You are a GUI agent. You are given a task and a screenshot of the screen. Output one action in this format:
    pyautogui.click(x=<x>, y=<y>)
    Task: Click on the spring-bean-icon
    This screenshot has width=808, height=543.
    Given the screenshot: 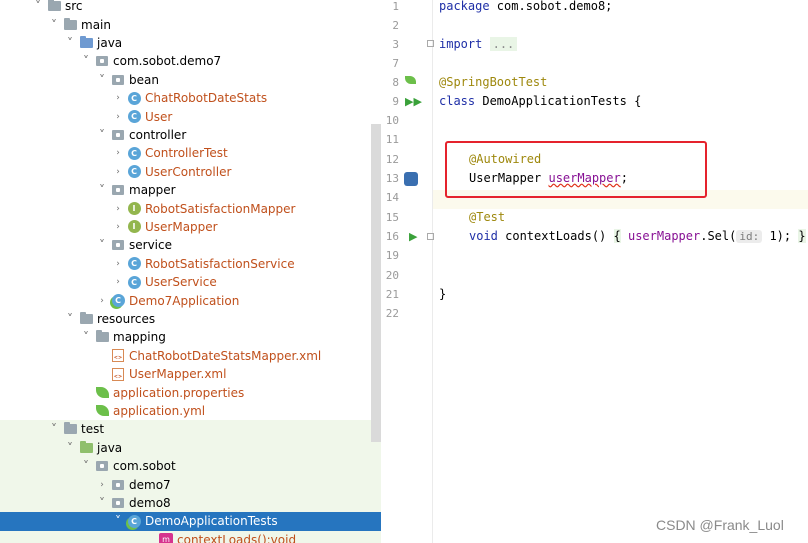 What is the action you would take?
    pyautogui.click(x=410, y=81)
    